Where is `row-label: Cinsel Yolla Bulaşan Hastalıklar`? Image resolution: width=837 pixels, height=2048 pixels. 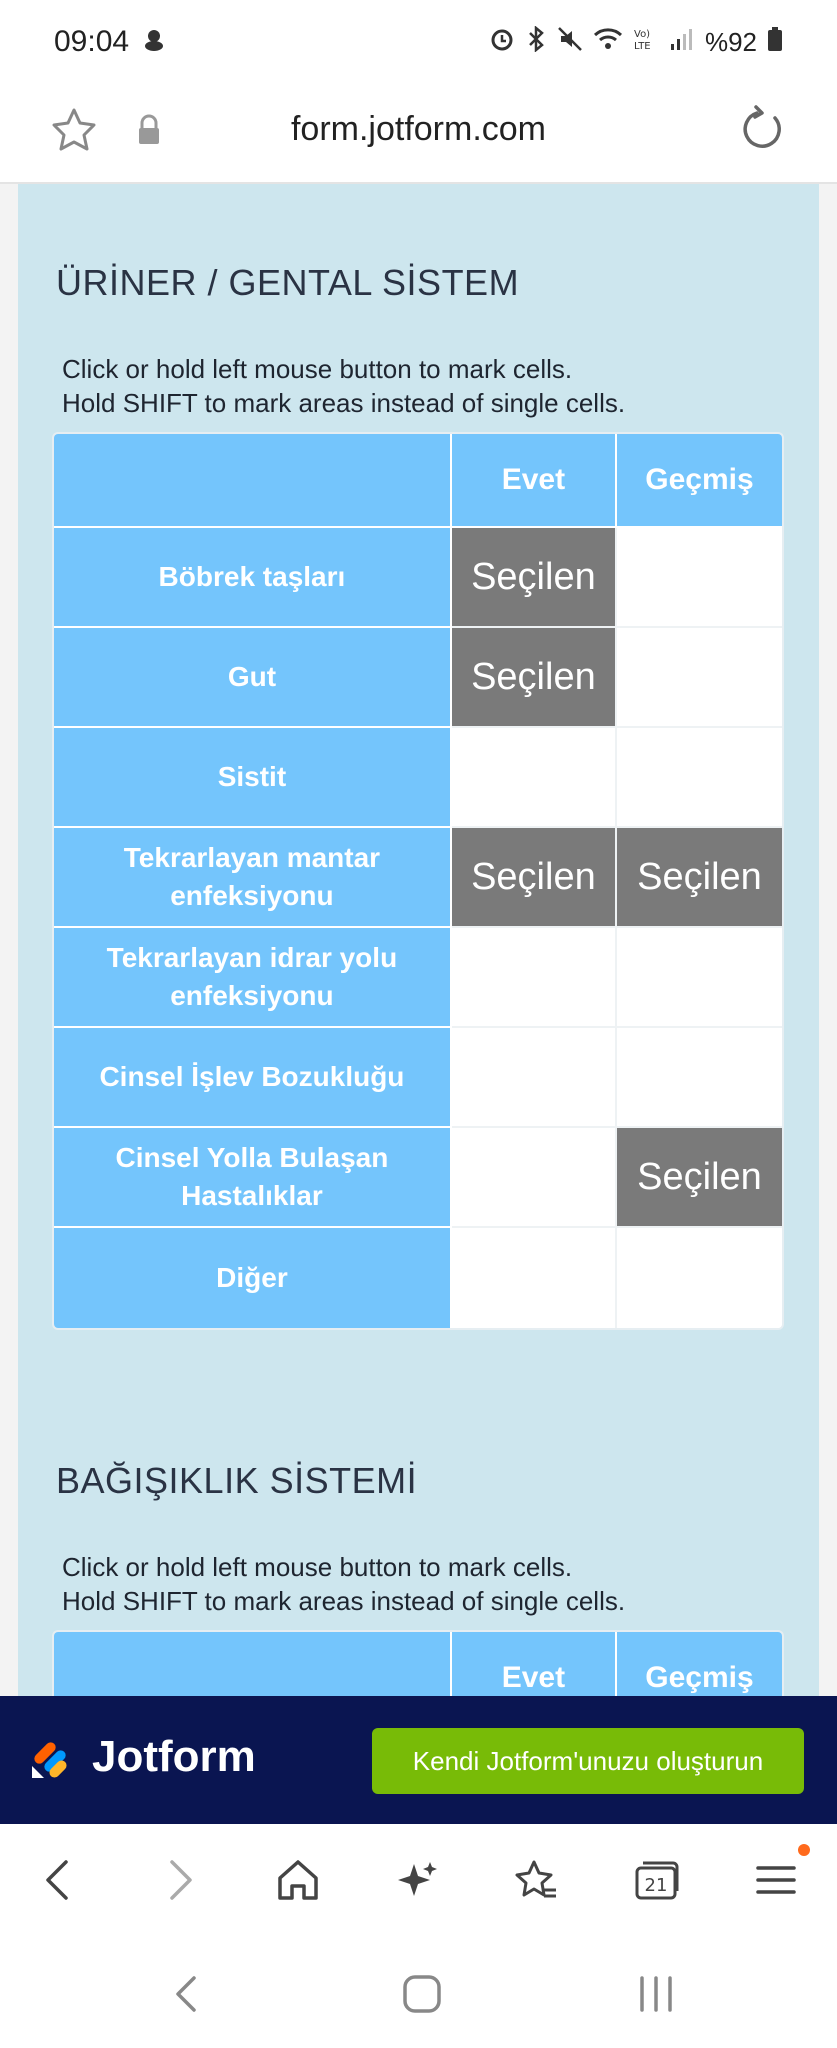
row-label: Cinsel Yolla Bulaşan Hastalıklar is located at coordinates (253, 1178).